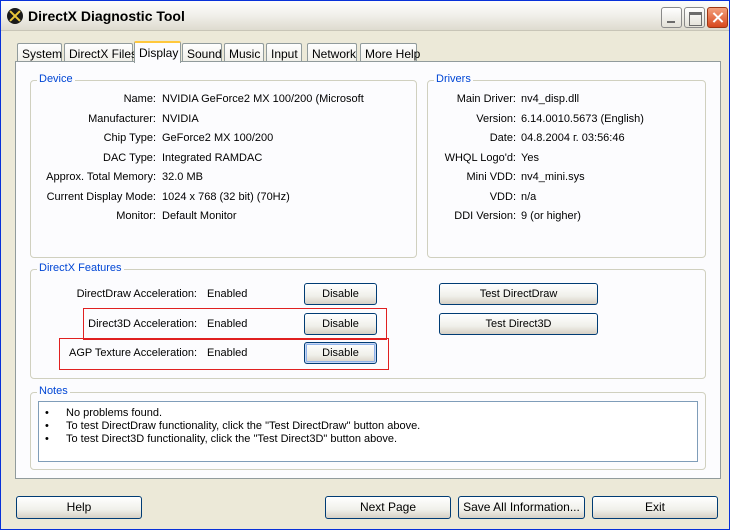 The width and height of the screenshot is (730, 530). What do you see at coordinates (180, 119) in the screenshot?
I see `manufacturer-value: NVIDIA` at bounding box center [180, 119].